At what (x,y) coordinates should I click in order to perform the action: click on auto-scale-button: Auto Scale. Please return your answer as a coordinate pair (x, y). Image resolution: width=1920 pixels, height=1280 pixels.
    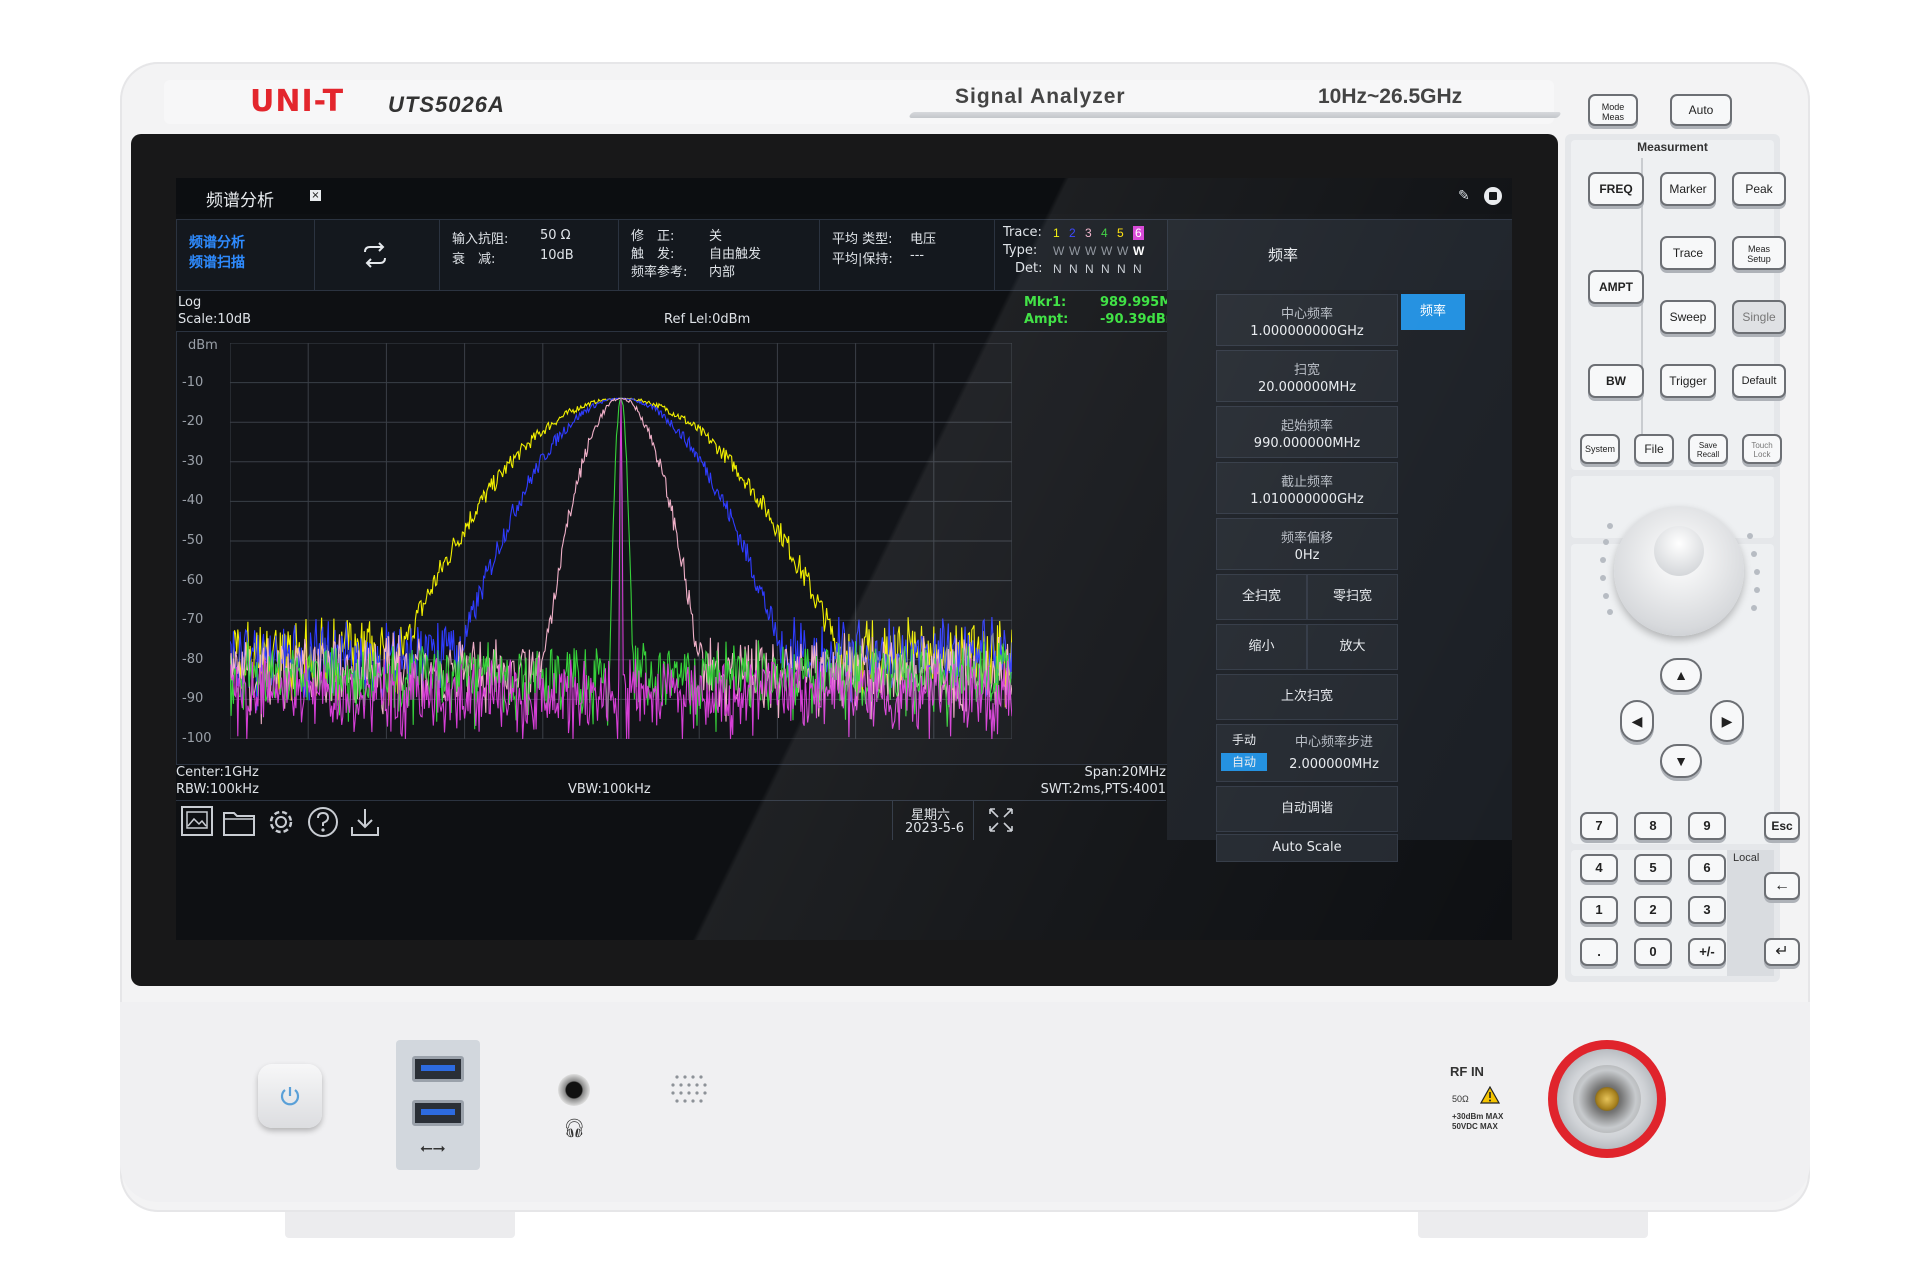
    Looking at the image, I should click on (1307, 848).